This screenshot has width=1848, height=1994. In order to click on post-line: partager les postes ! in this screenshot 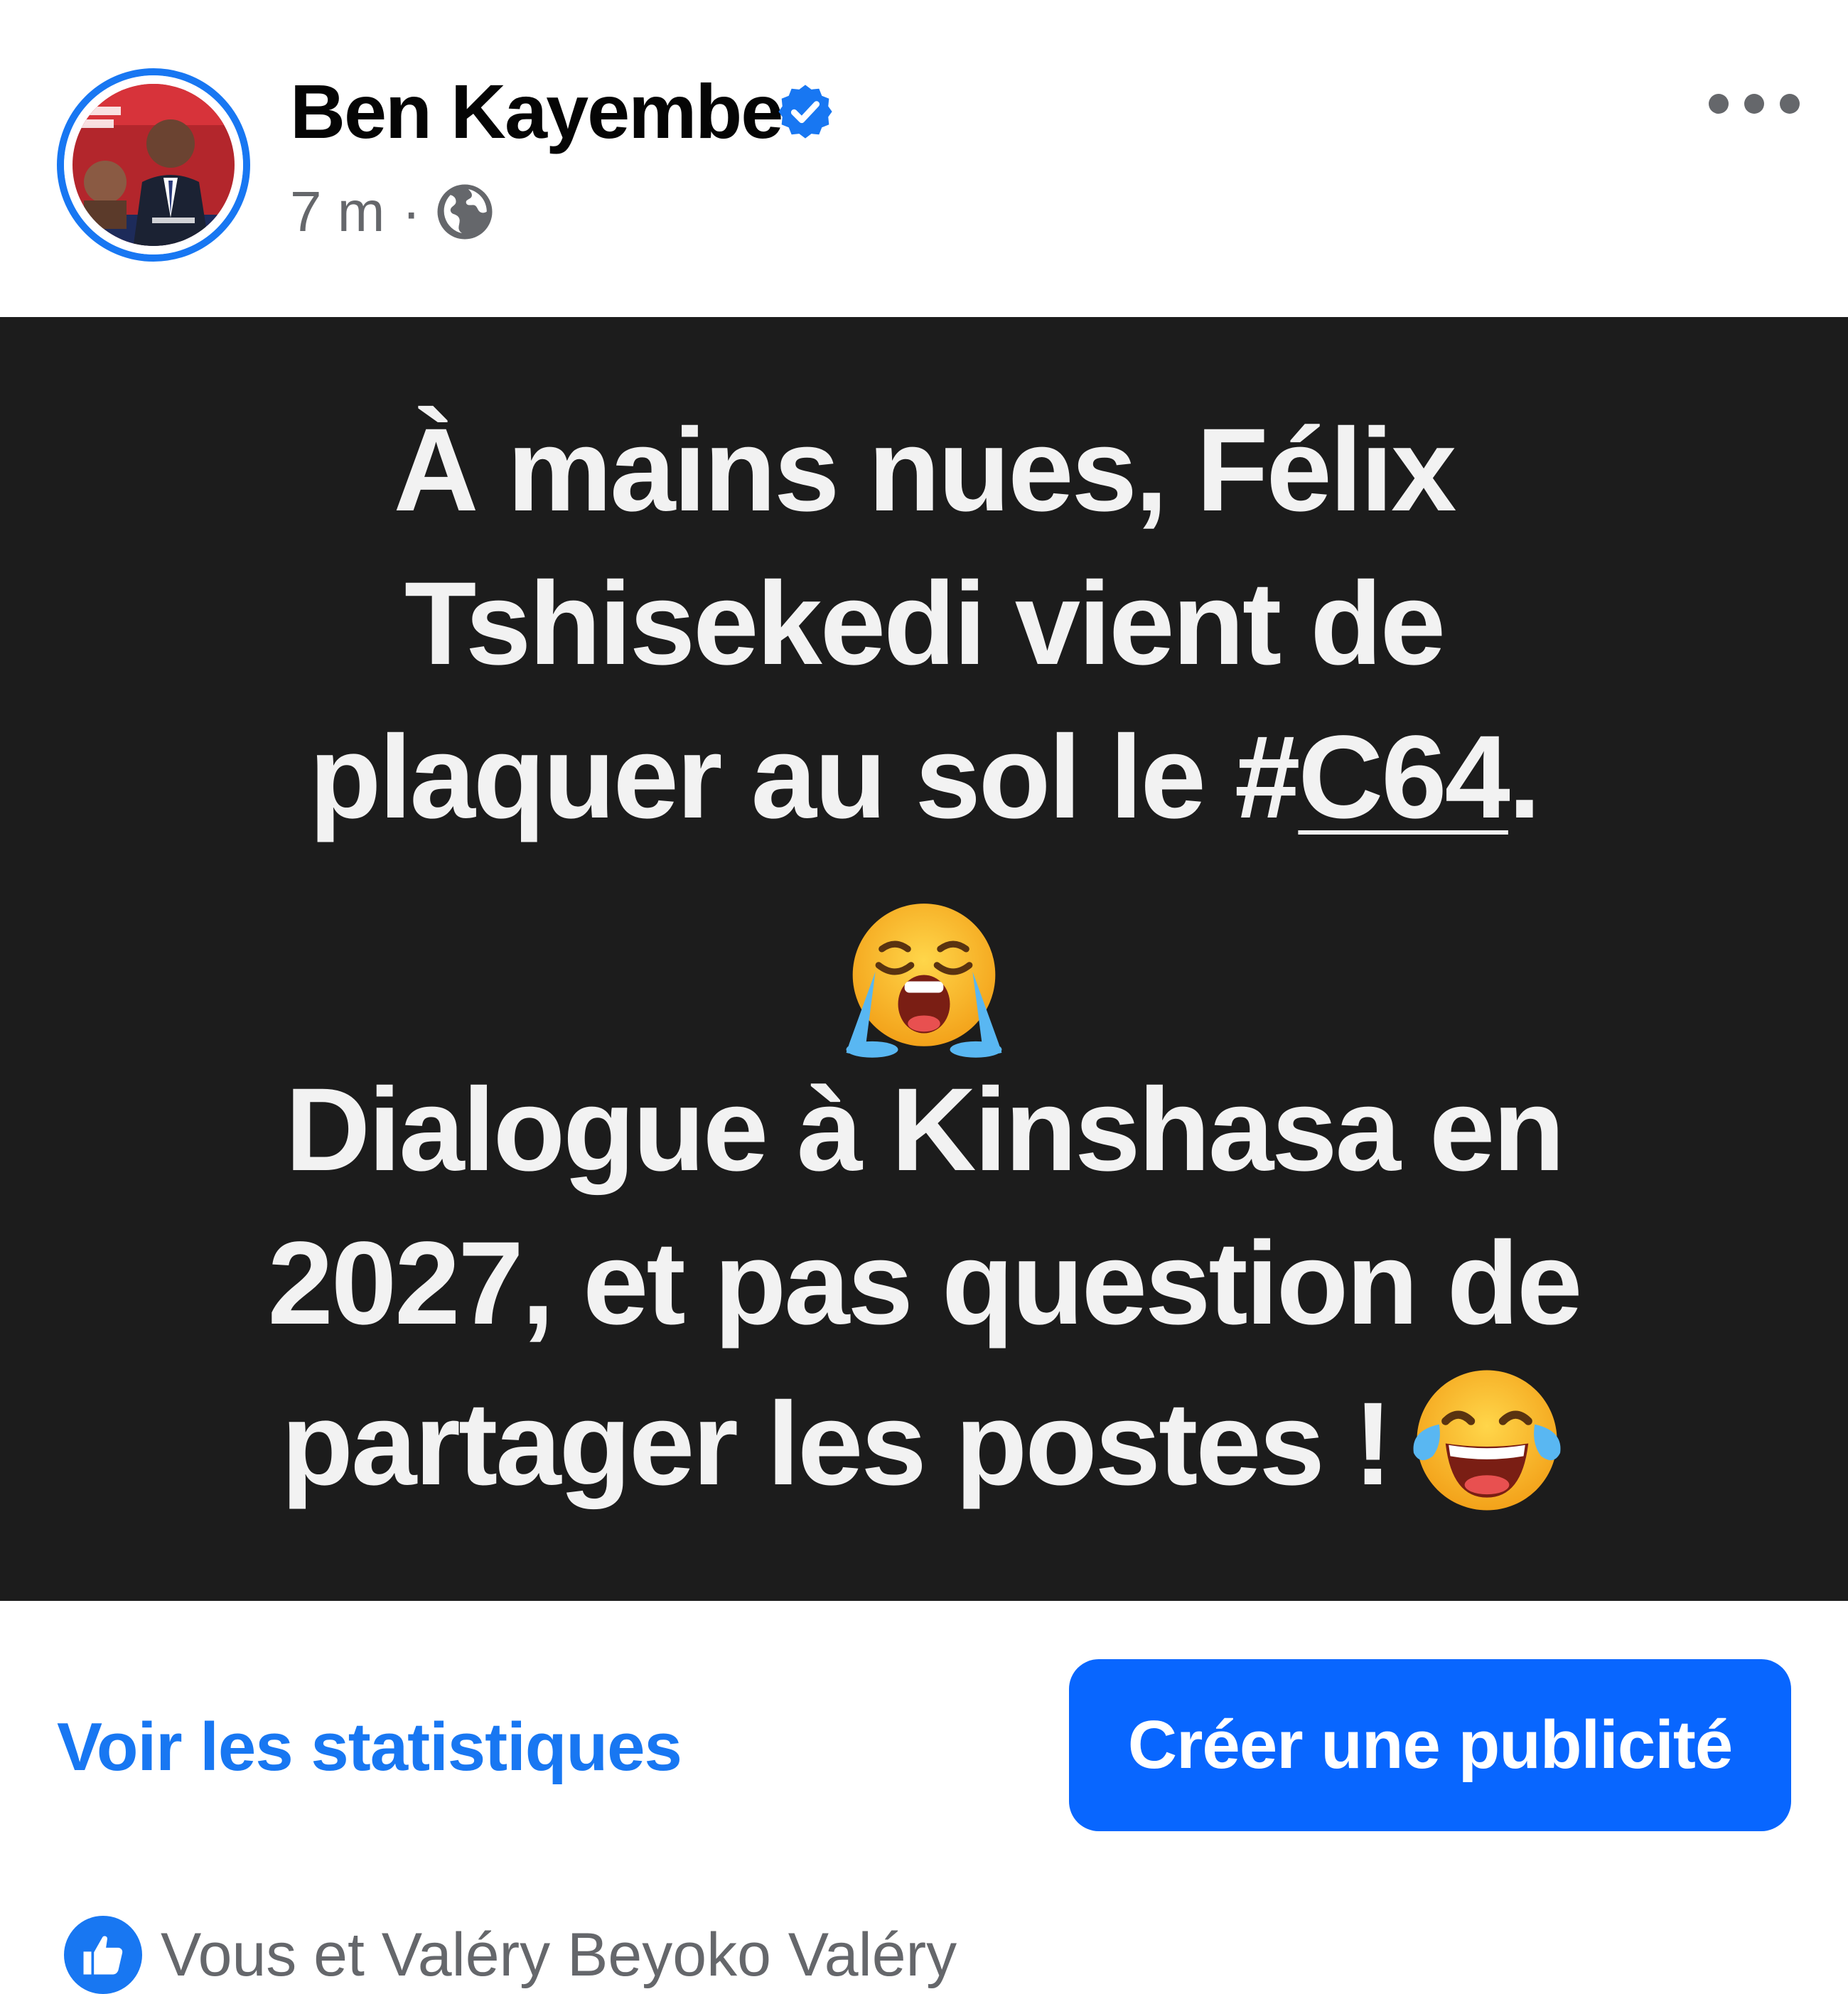, I will do `click(924, 1441)`.